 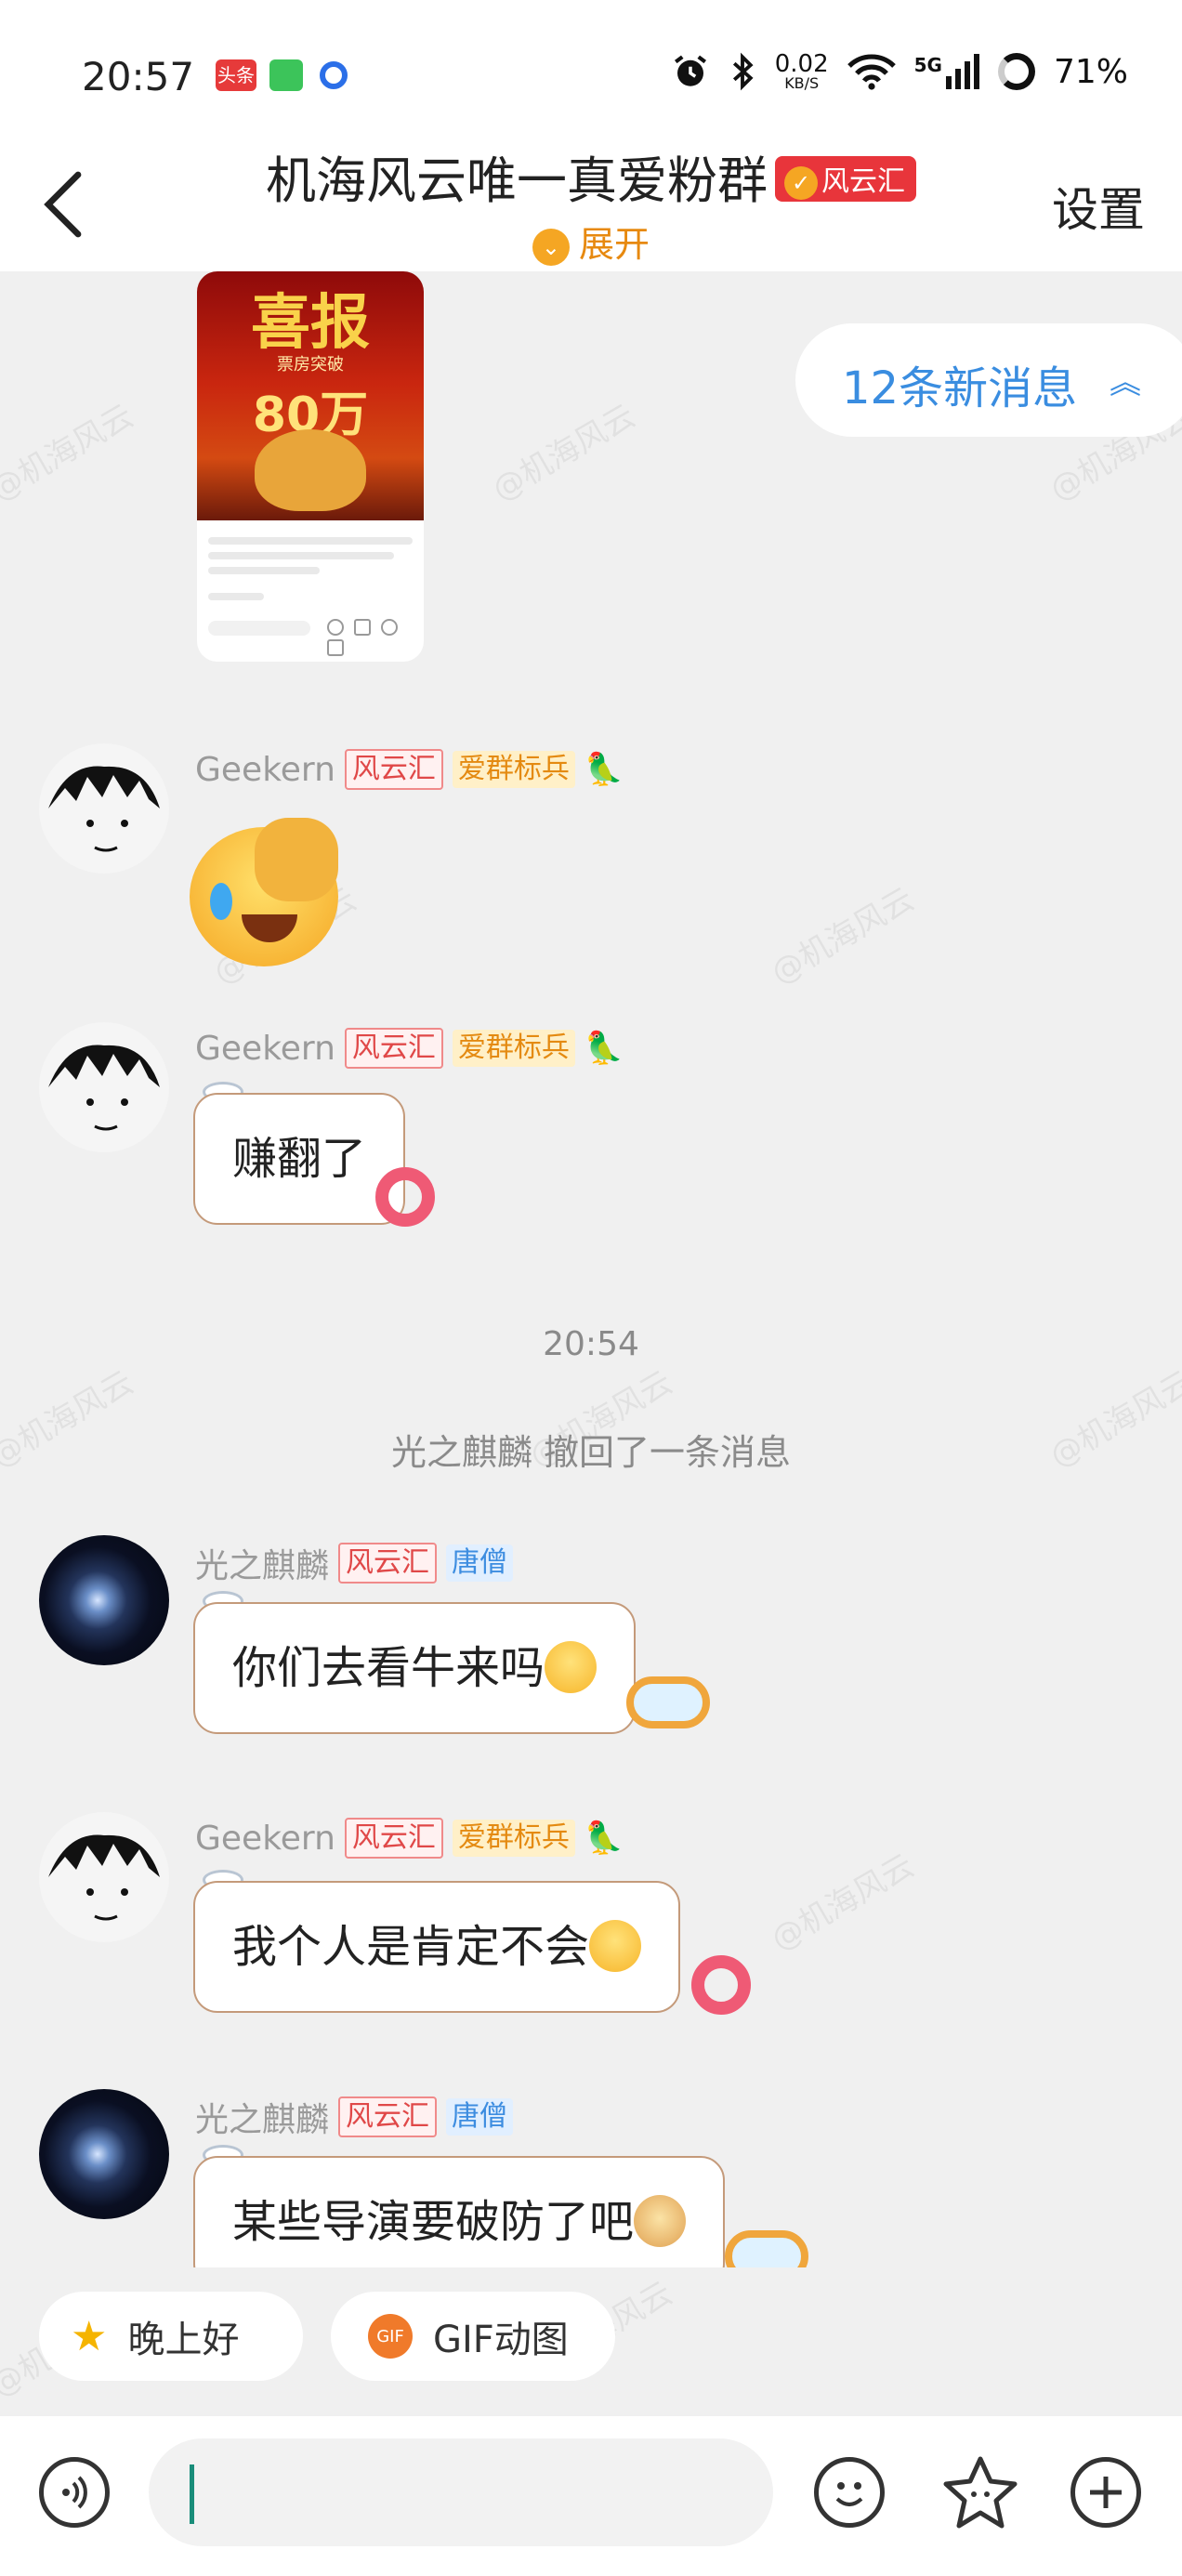 I want to click on recall-notice: 光之麒麟 撤回了一条消息, so click(x=591, y=1452).